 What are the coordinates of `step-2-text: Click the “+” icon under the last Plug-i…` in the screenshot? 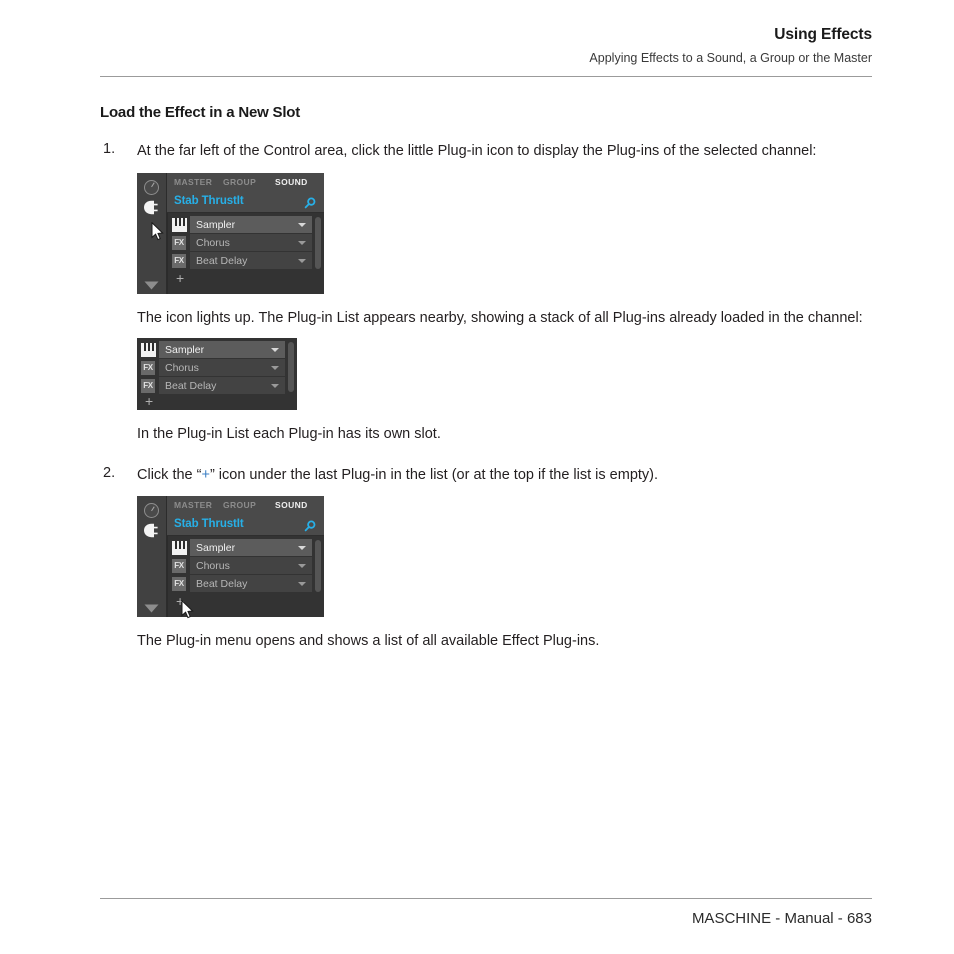 It's located at (504, 475).